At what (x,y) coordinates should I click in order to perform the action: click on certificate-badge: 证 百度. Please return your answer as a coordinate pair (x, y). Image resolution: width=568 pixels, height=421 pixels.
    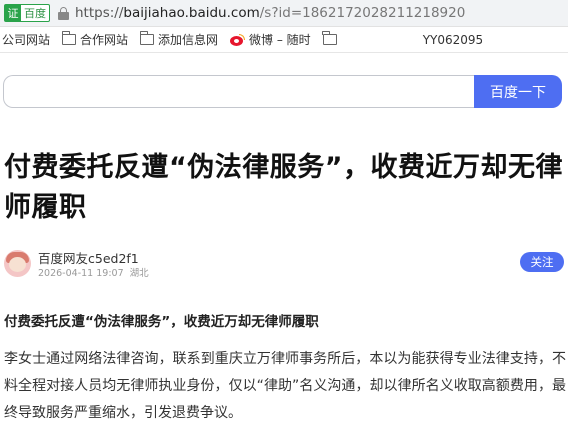
    Looking at the image, I should click on (27, 13).